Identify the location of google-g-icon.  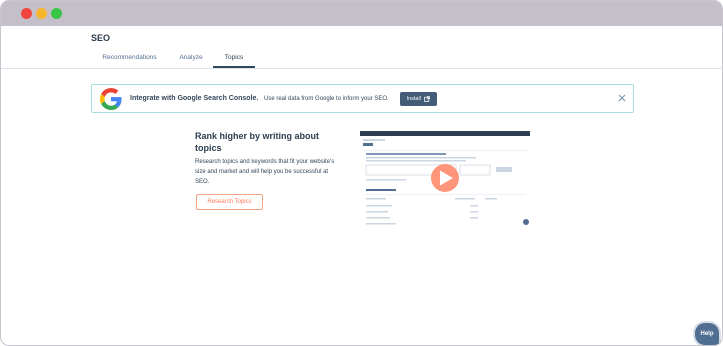
(111, 99).